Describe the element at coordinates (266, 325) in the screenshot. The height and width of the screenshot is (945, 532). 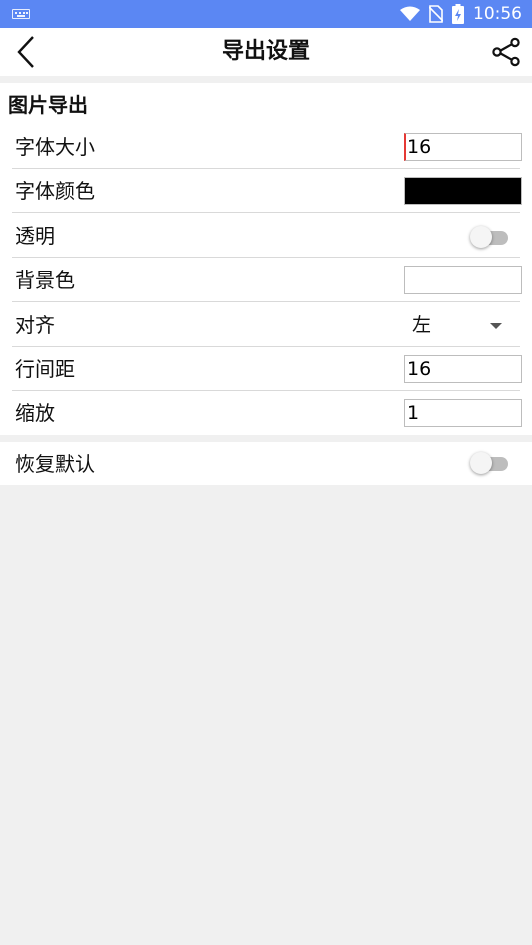
I see `align-row: 对齐 左` at that location.